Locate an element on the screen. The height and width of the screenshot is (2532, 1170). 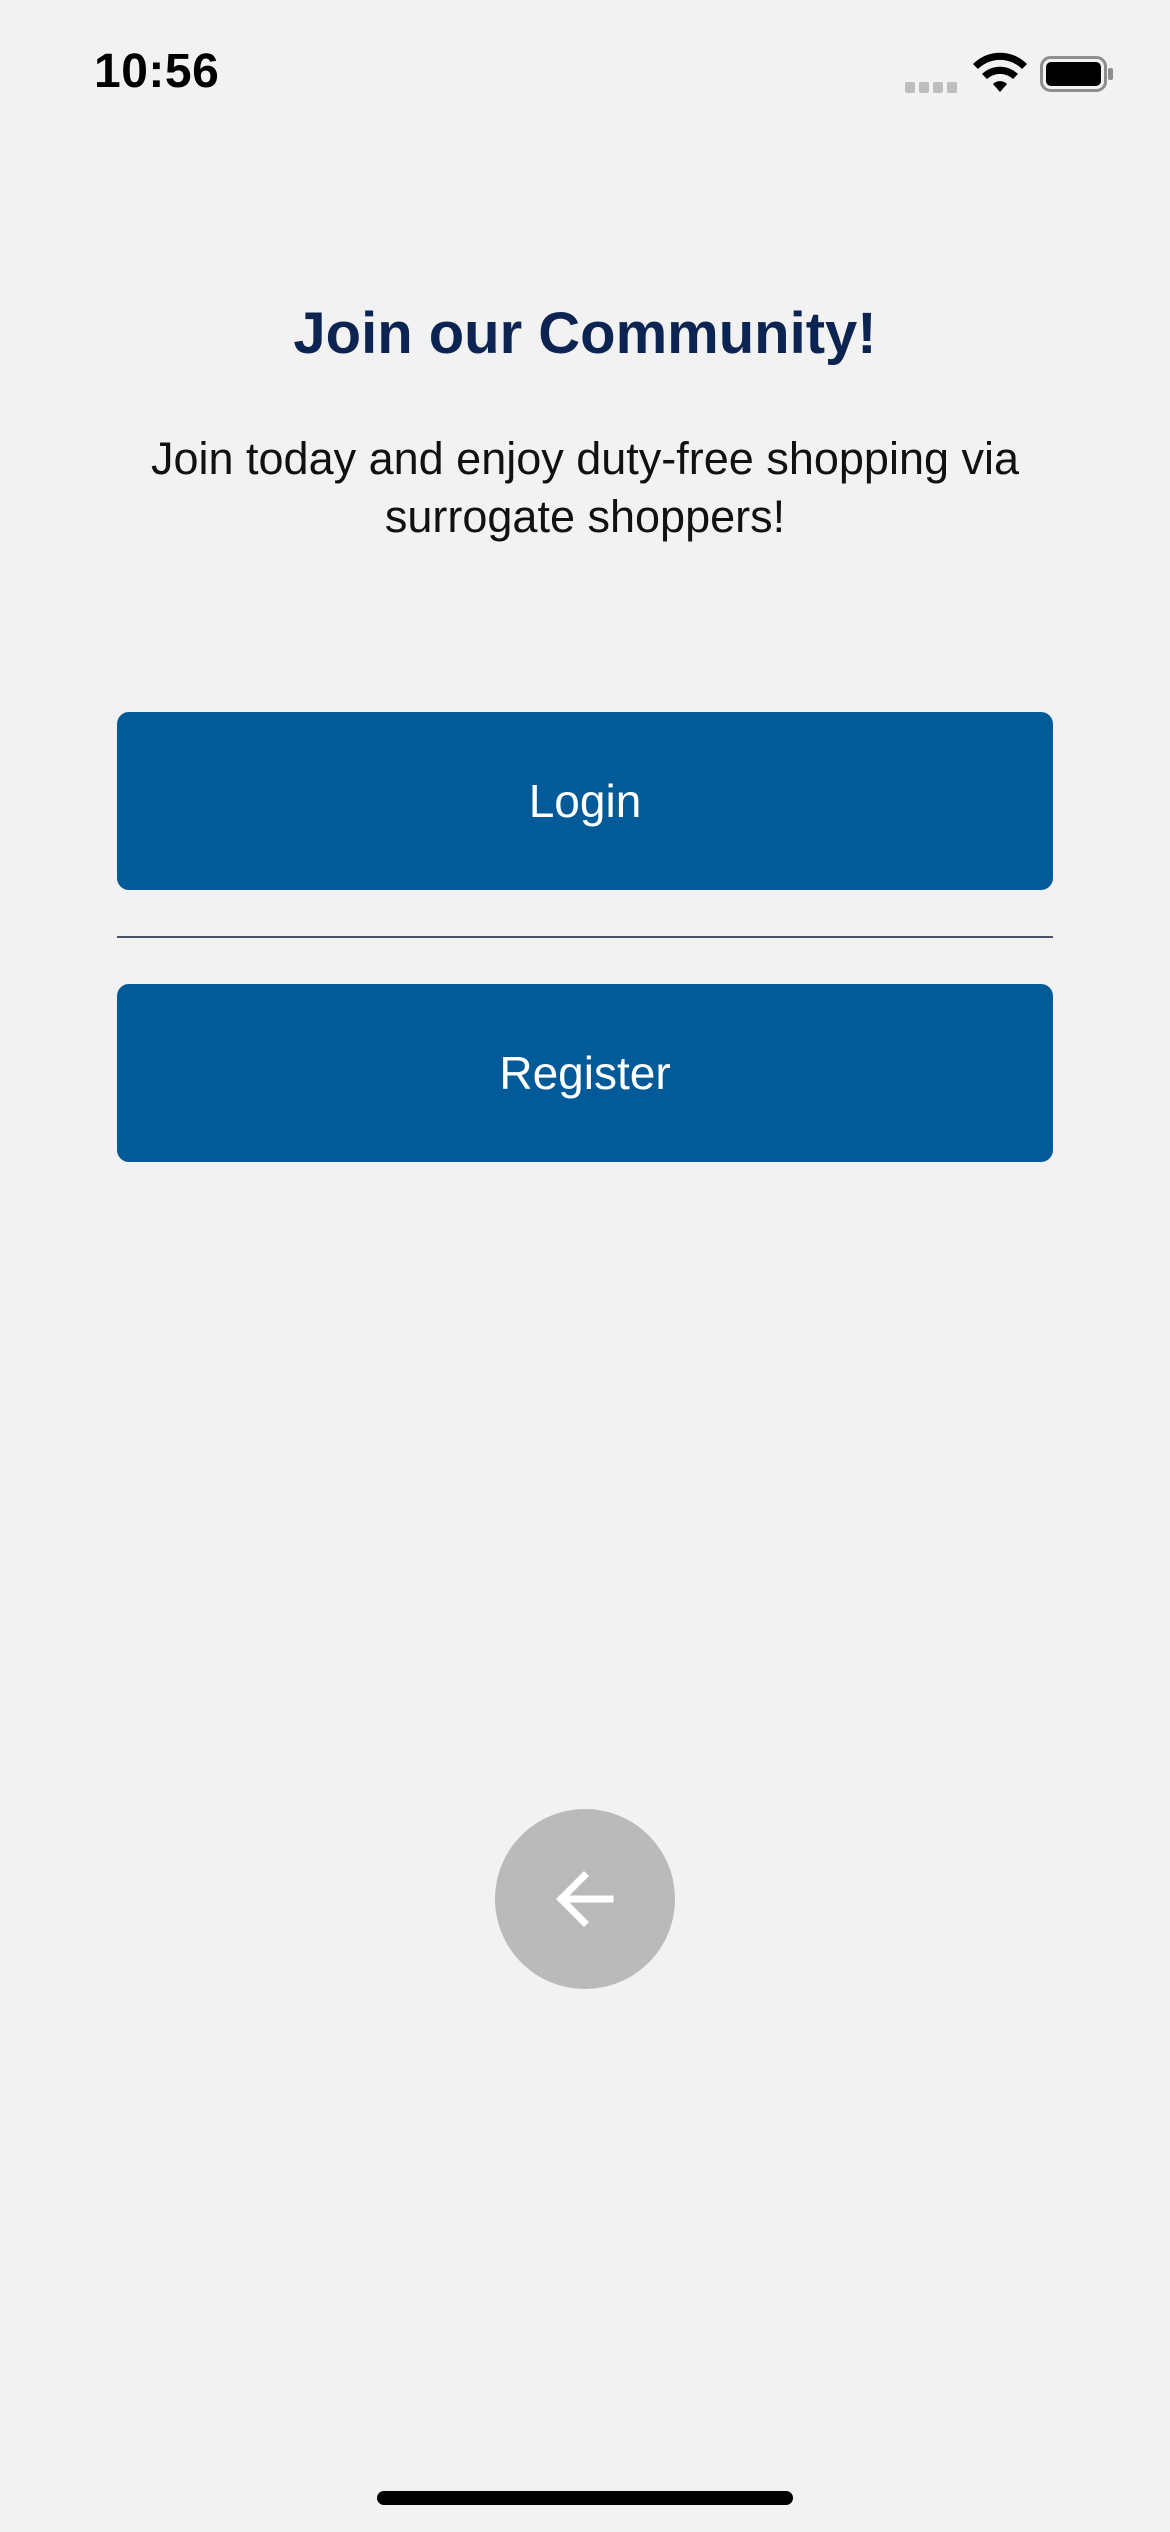
arrow-left-icon is located at coordinates (585, 1899).